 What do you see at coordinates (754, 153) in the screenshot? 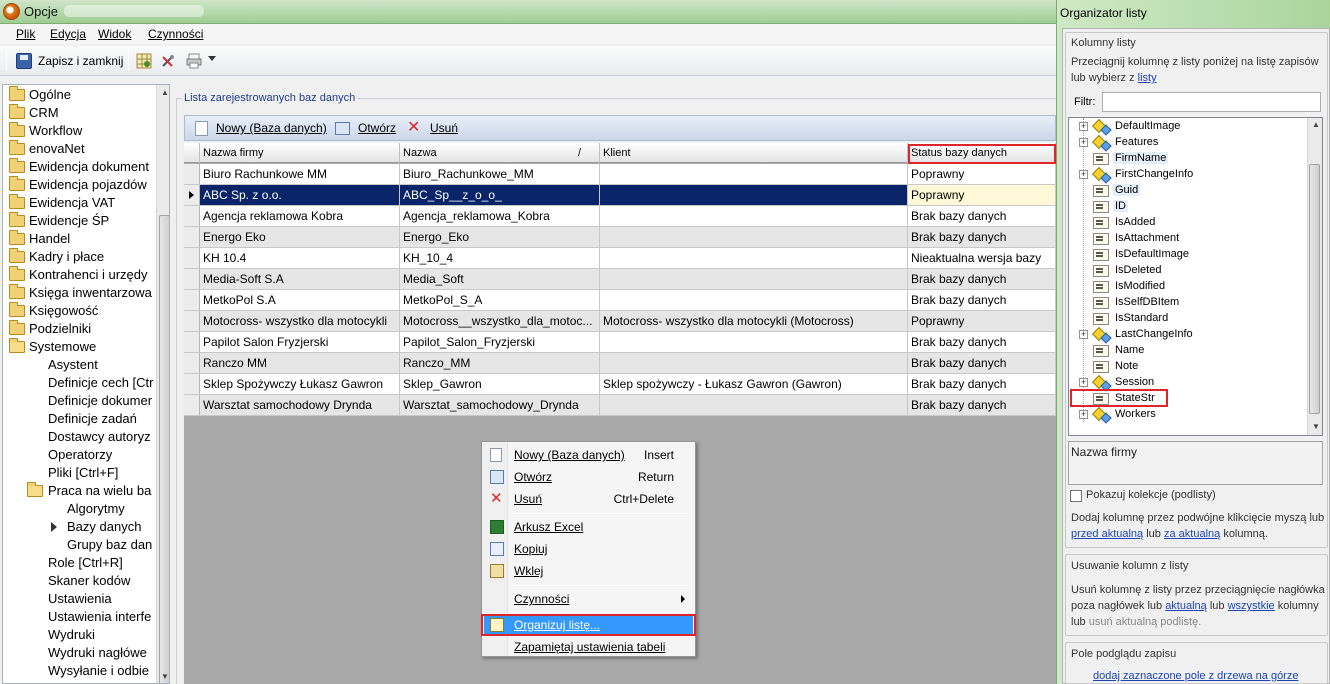
I see `header-client: Klient` at bounding box center [754, 153].